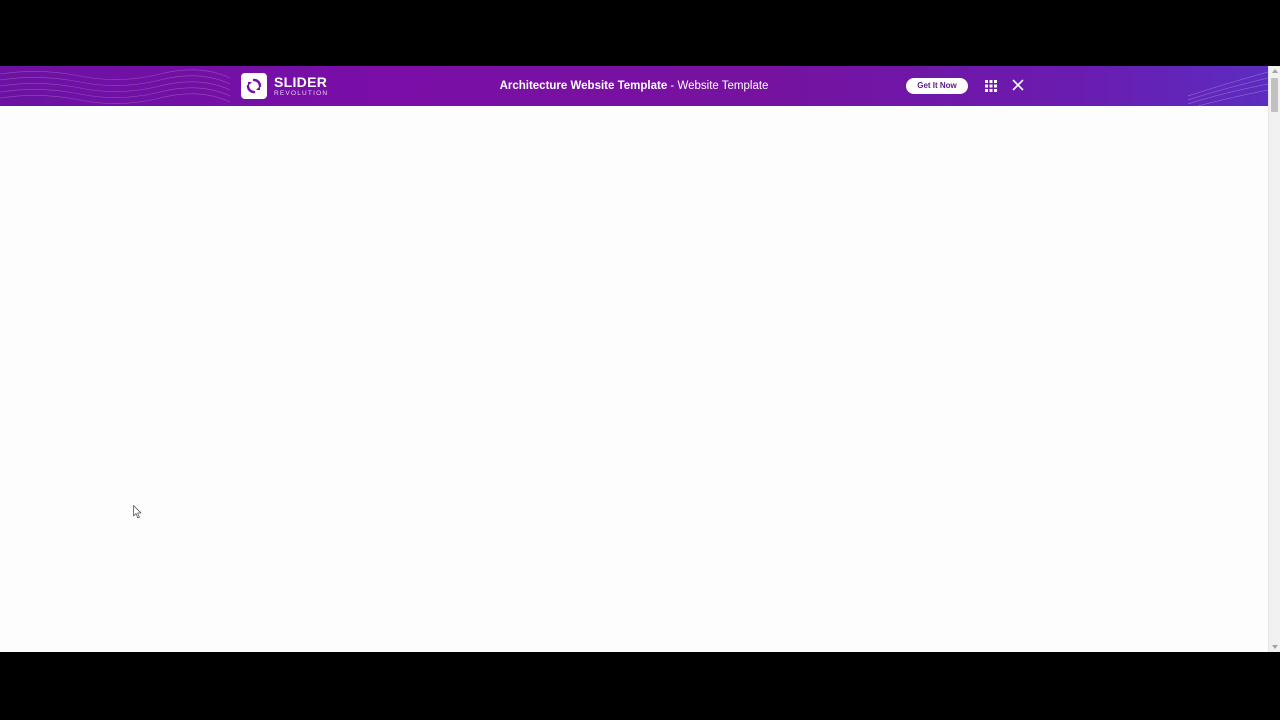  I want to click on banner-wave-pattern-right, so click(1228, 88).